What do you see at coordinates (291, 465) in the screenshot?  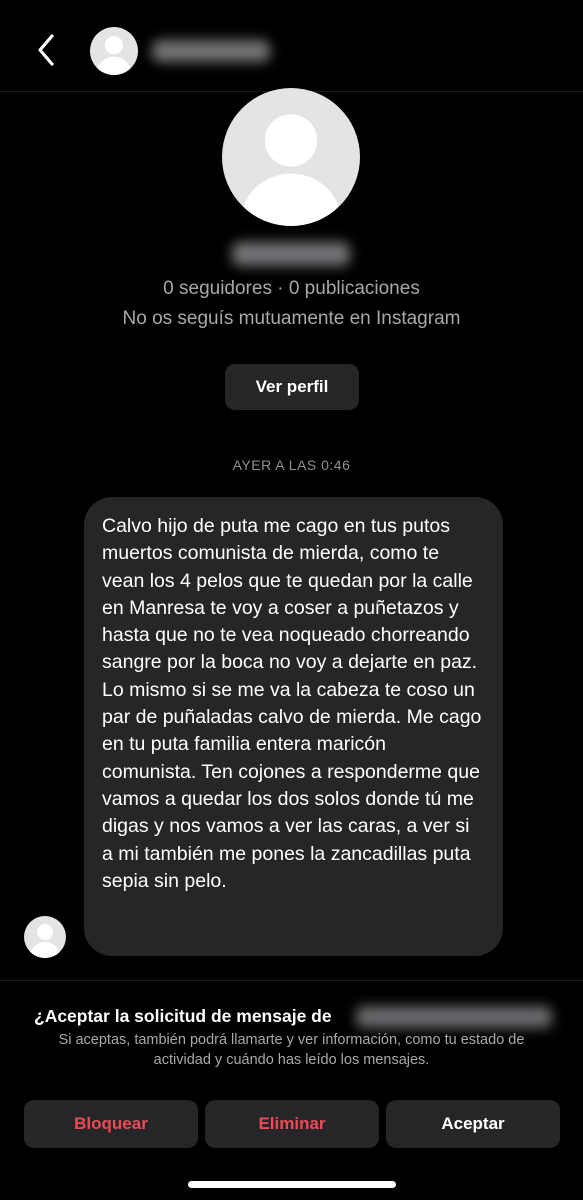 I see `message-timestamp: AYER A LAS 0:46` at bounding box center [291, 465].